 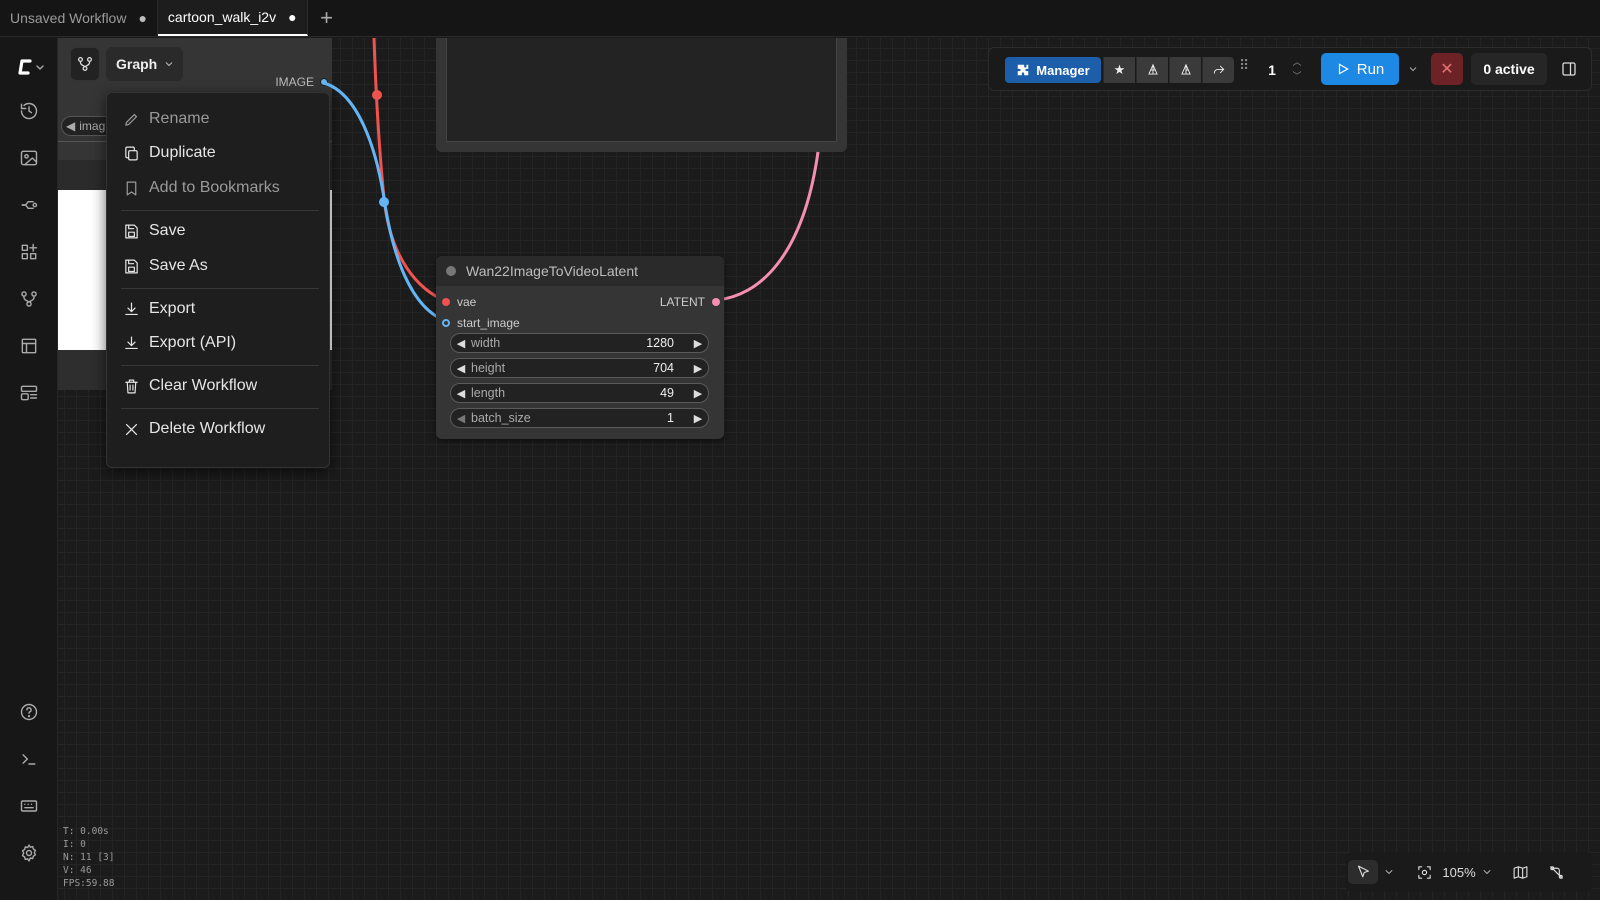 I want to click on link-visibility-toggle, so click(x=1556, y=872).